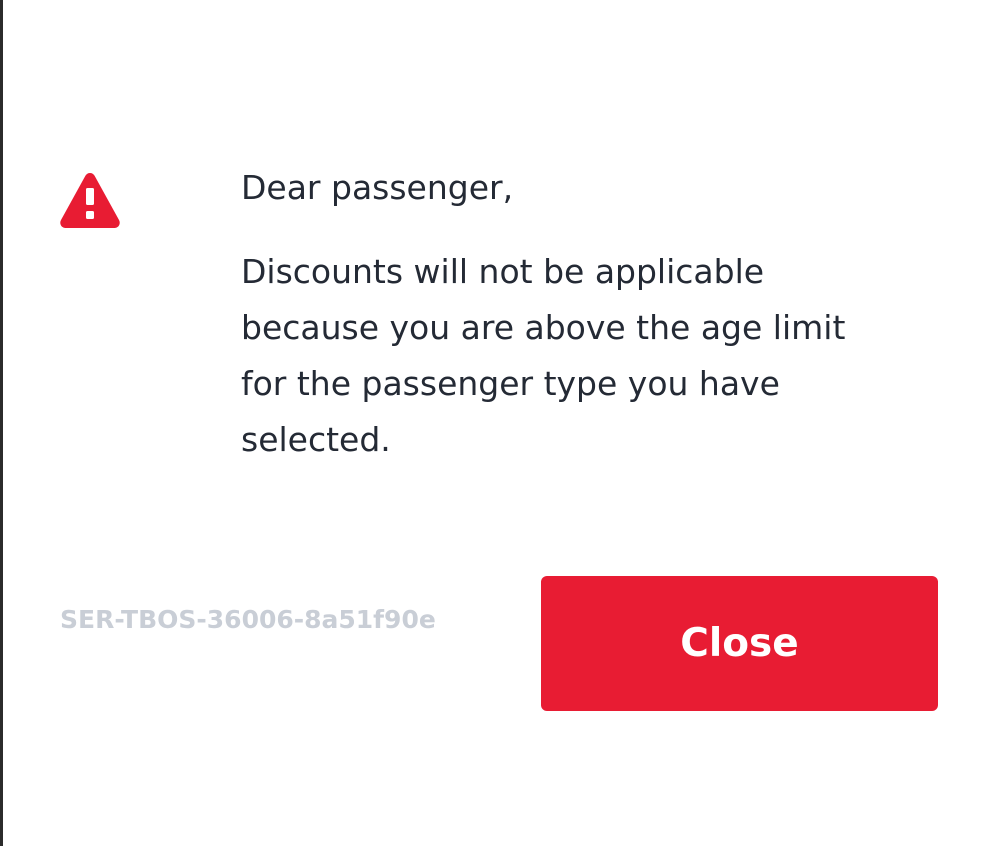 The width and height of the screenshot is (990, 846). What do you see at coordinates (248, 619) in the screenshot?
I see `error-code: SER-TBOS-36006-8a51f90e` at bounding box center [248, 619].